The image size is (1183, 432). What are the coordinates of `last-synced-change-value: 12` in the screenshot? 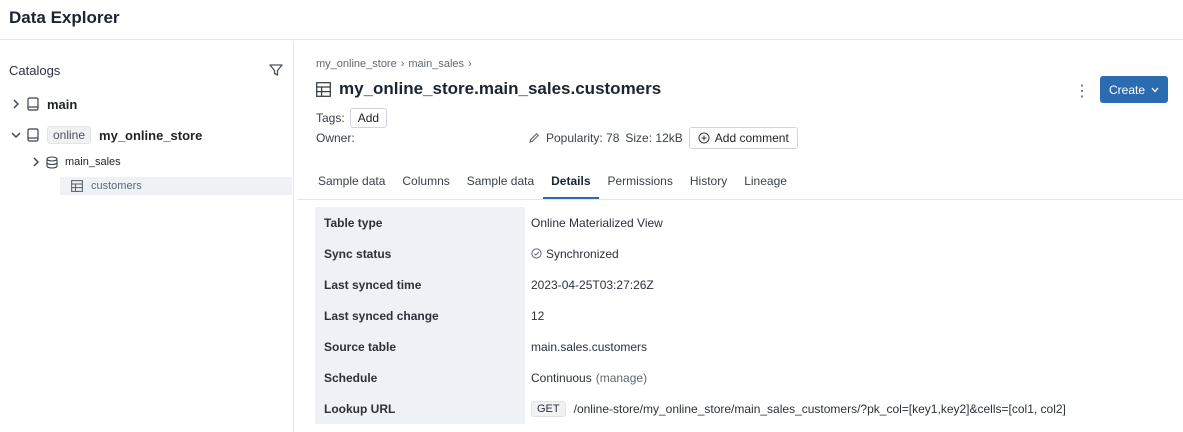 It's located at (538, 315).